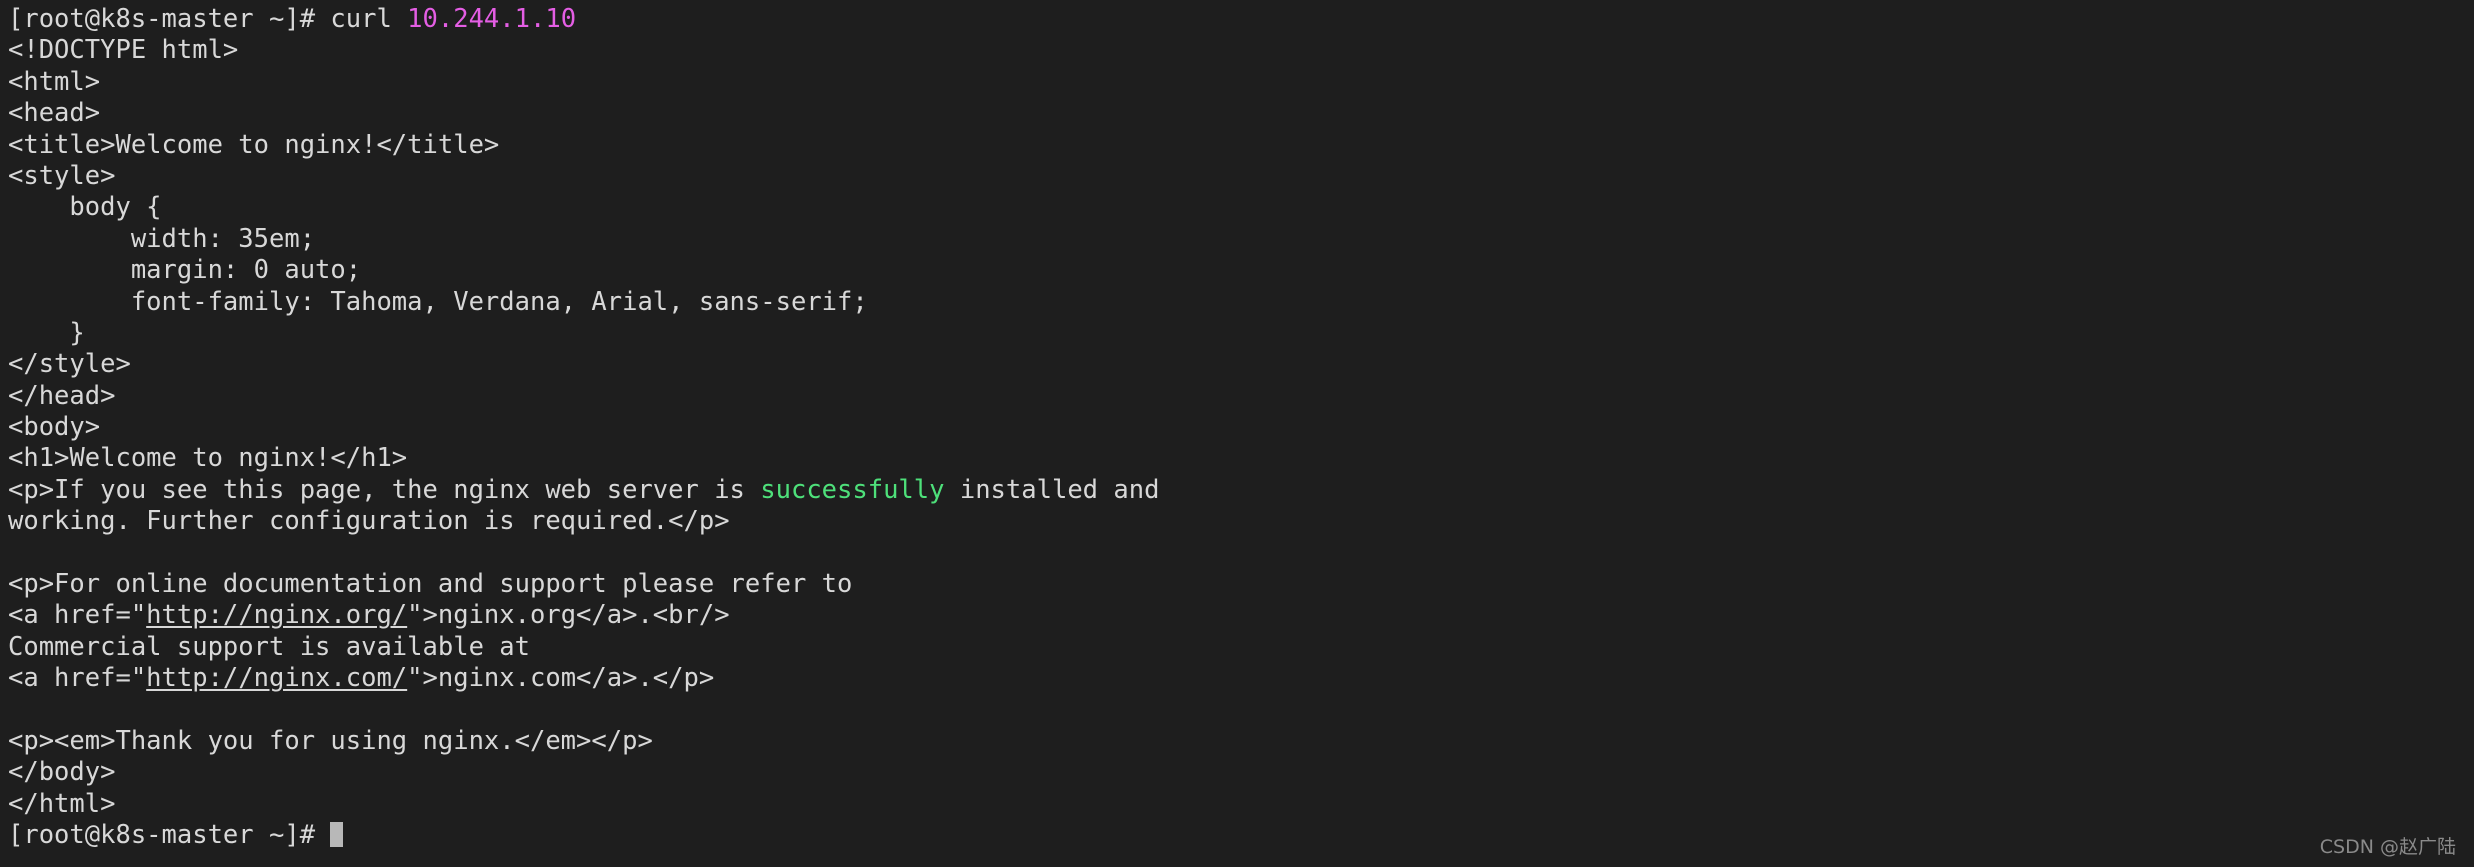  I want to click on output-line: </style>, so click(69, 364).